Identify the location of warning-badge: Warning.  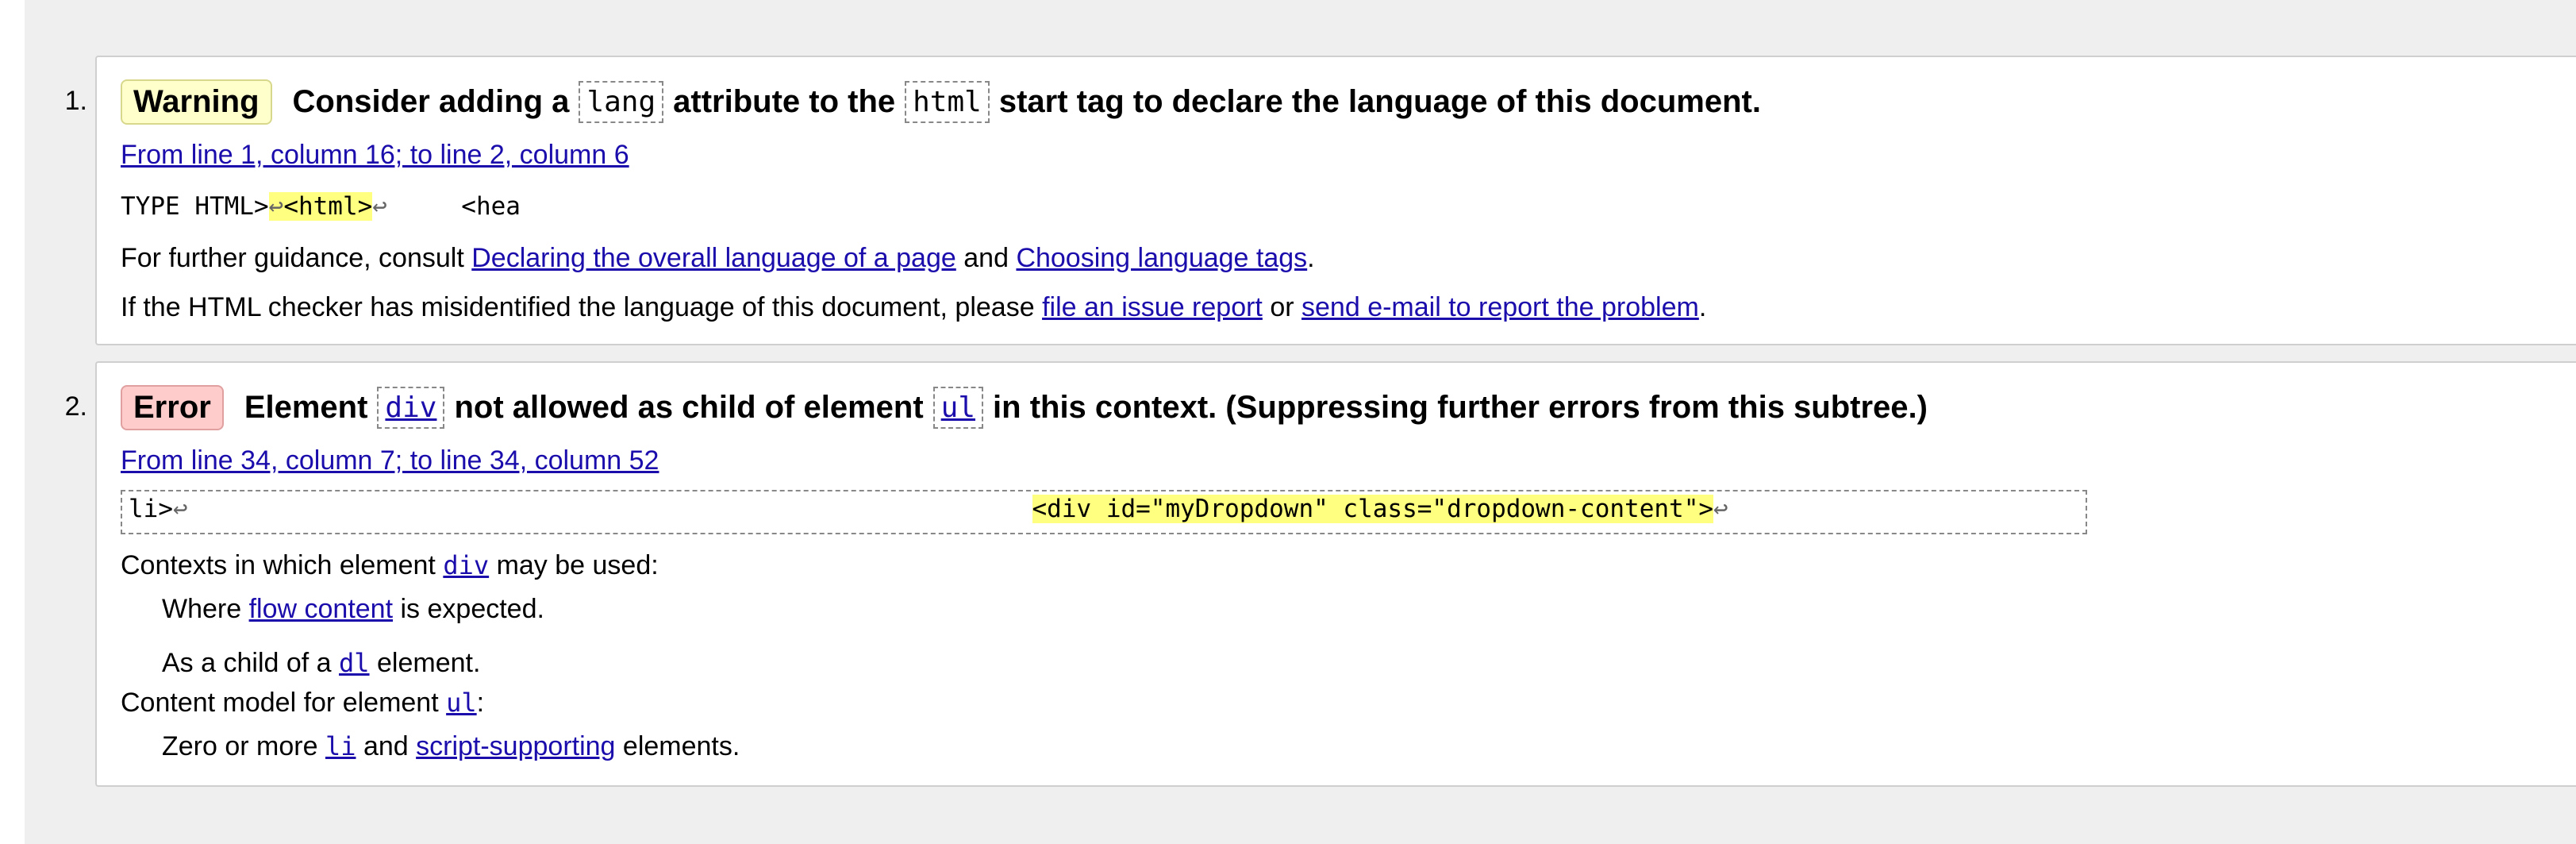
(196, 102).